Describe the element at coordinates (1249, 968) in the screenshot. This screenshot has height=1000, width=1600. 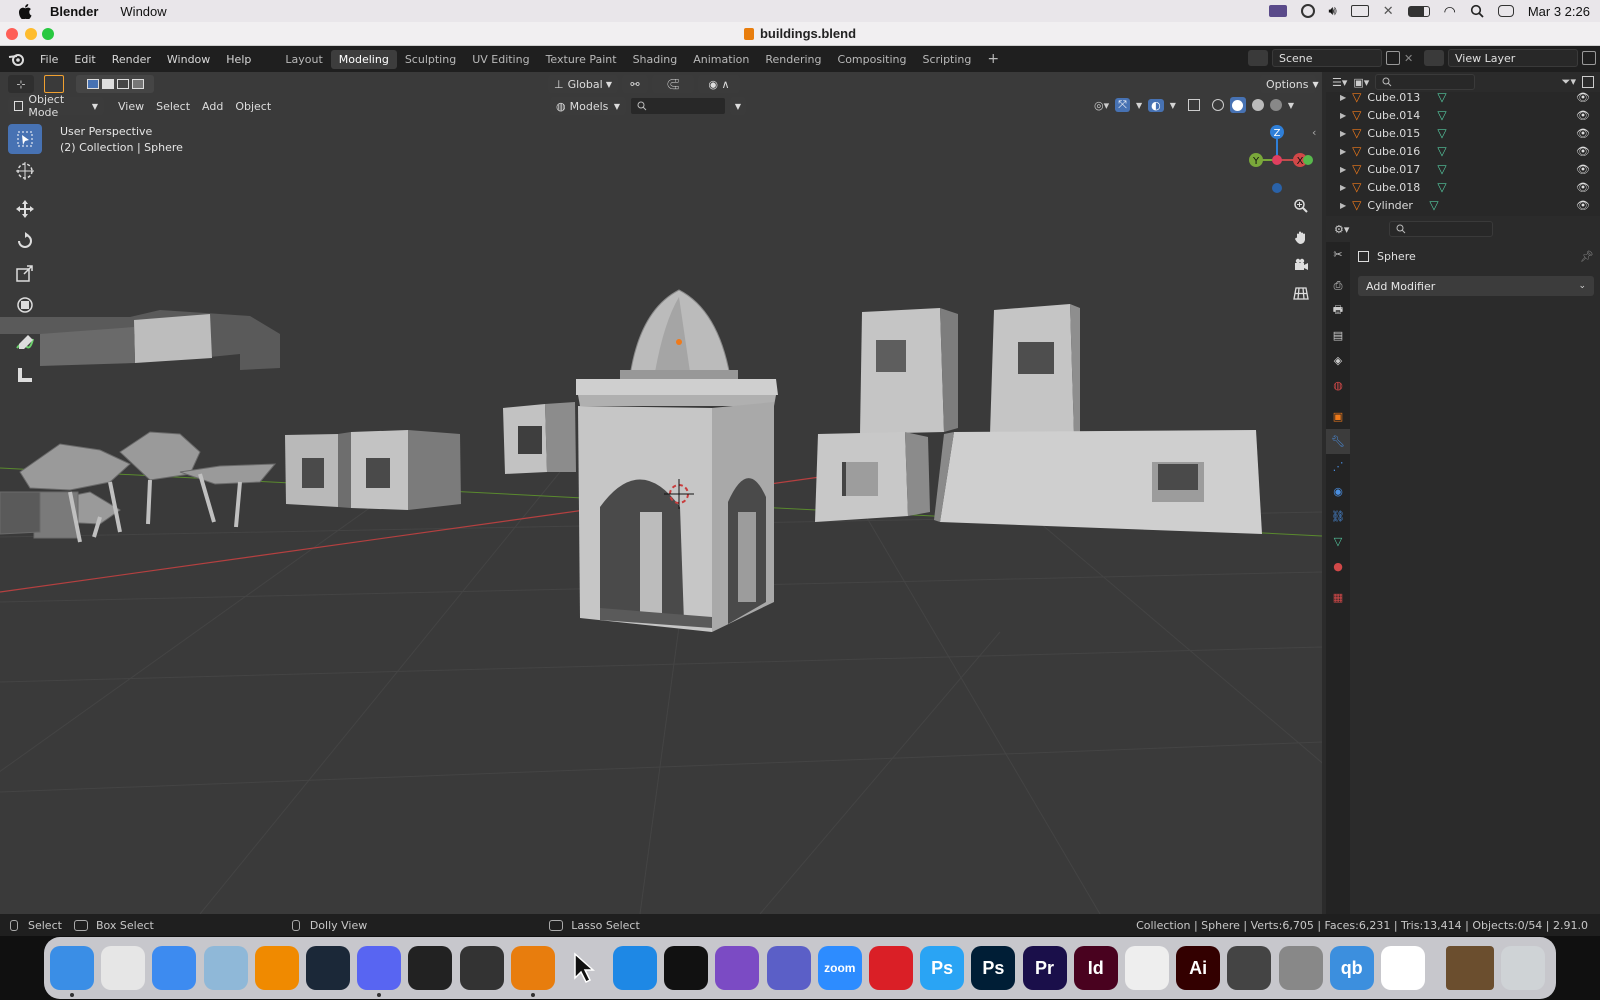
I see `dock-icon-quicktime` at that location.